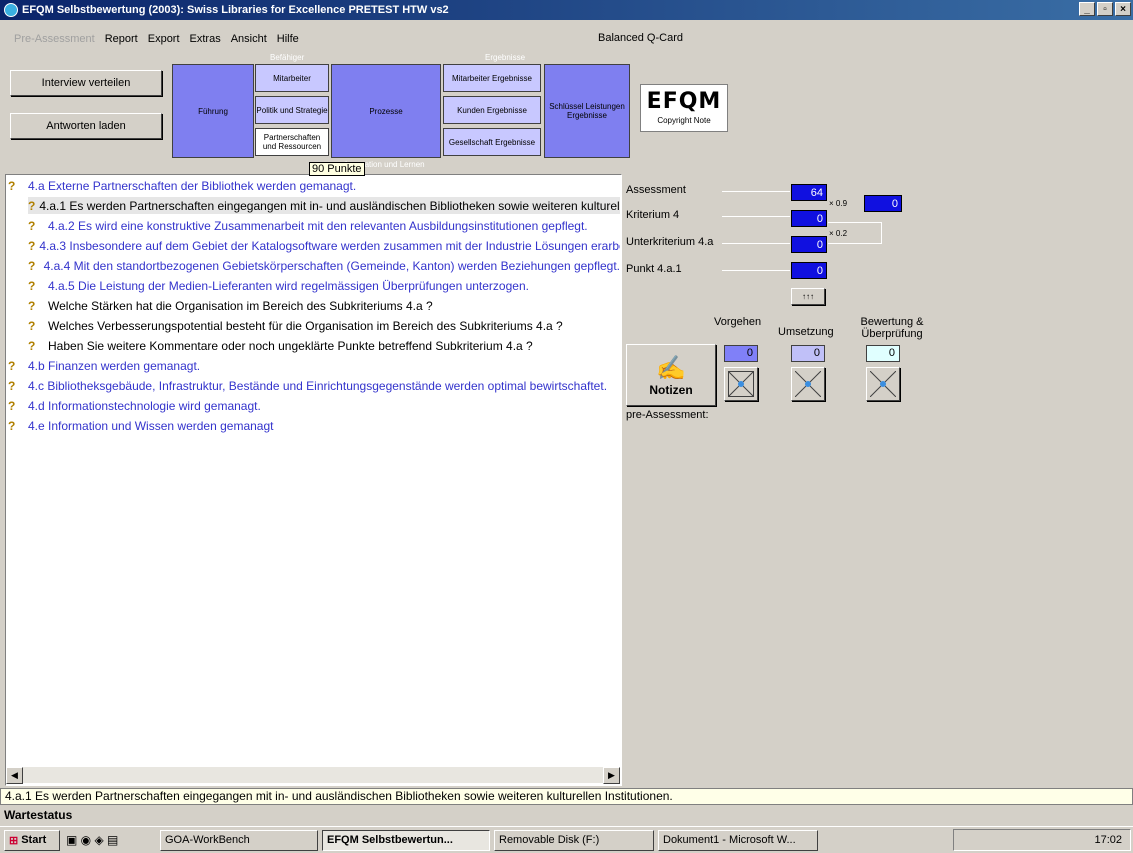 The image size is (1133, 853). I want to click on kriterium-label: Kriterium 4, so click(653, 215).